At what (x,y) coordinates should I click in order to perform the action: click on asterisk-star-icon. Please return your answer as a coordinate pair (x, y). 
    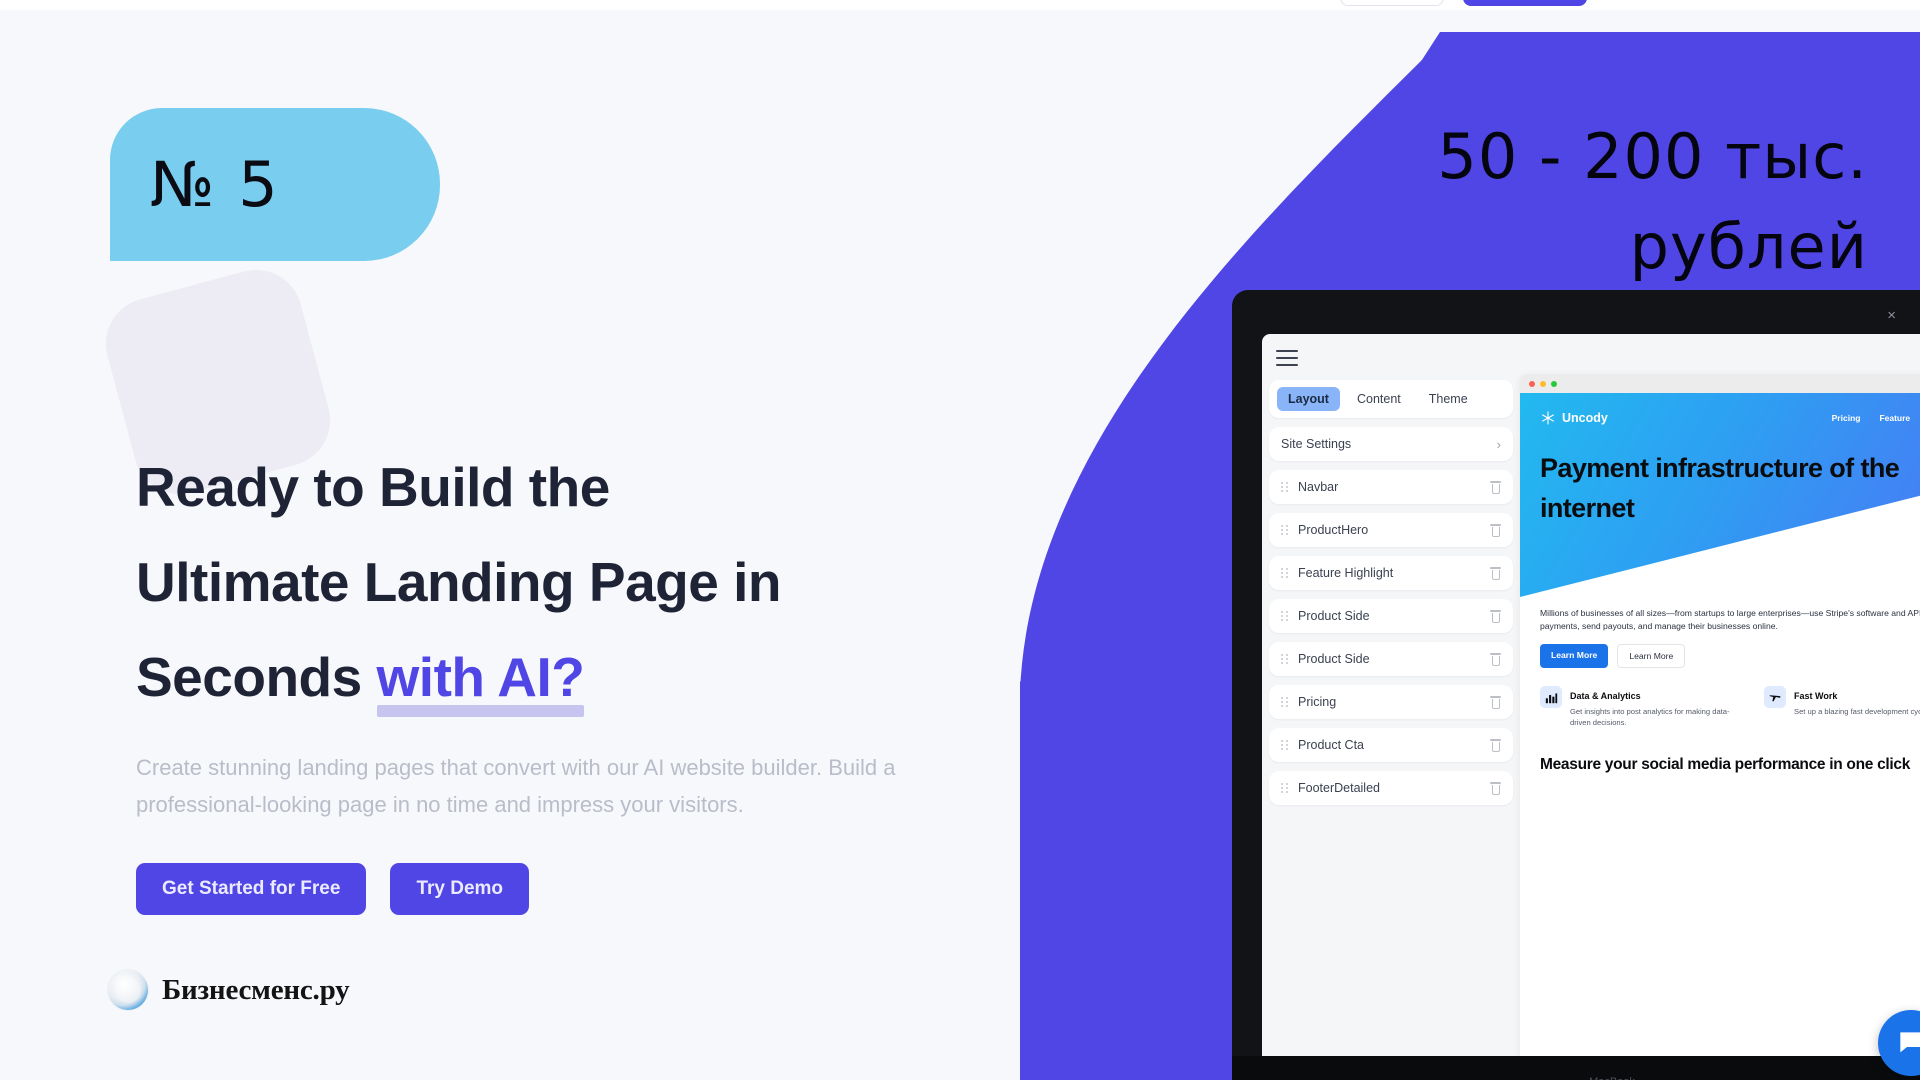
    Looking at the image, I should click on (1548, 418).